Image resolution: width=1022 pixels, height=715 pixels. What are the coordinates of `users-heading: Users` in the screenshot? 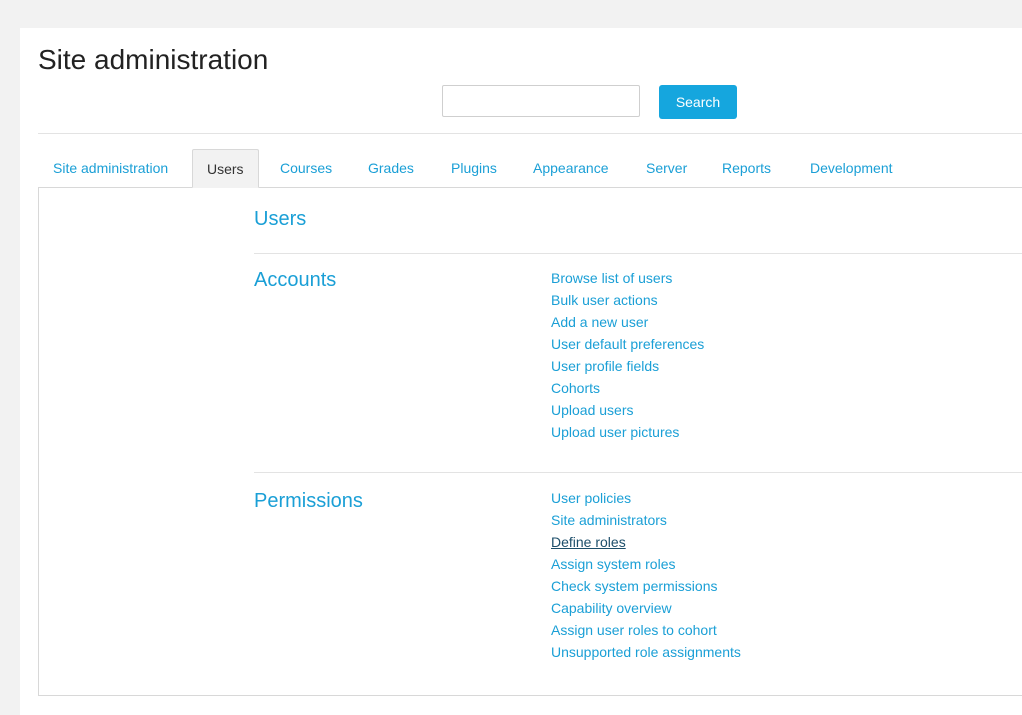 It's located at (280, 219).